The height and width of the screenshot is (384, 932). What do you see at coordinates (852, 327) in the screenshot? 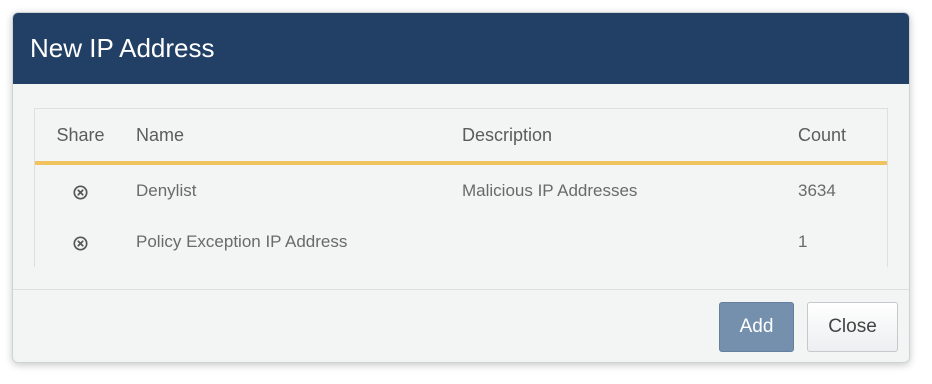
I see `close-button: Close` at bounding box center [852, 327].